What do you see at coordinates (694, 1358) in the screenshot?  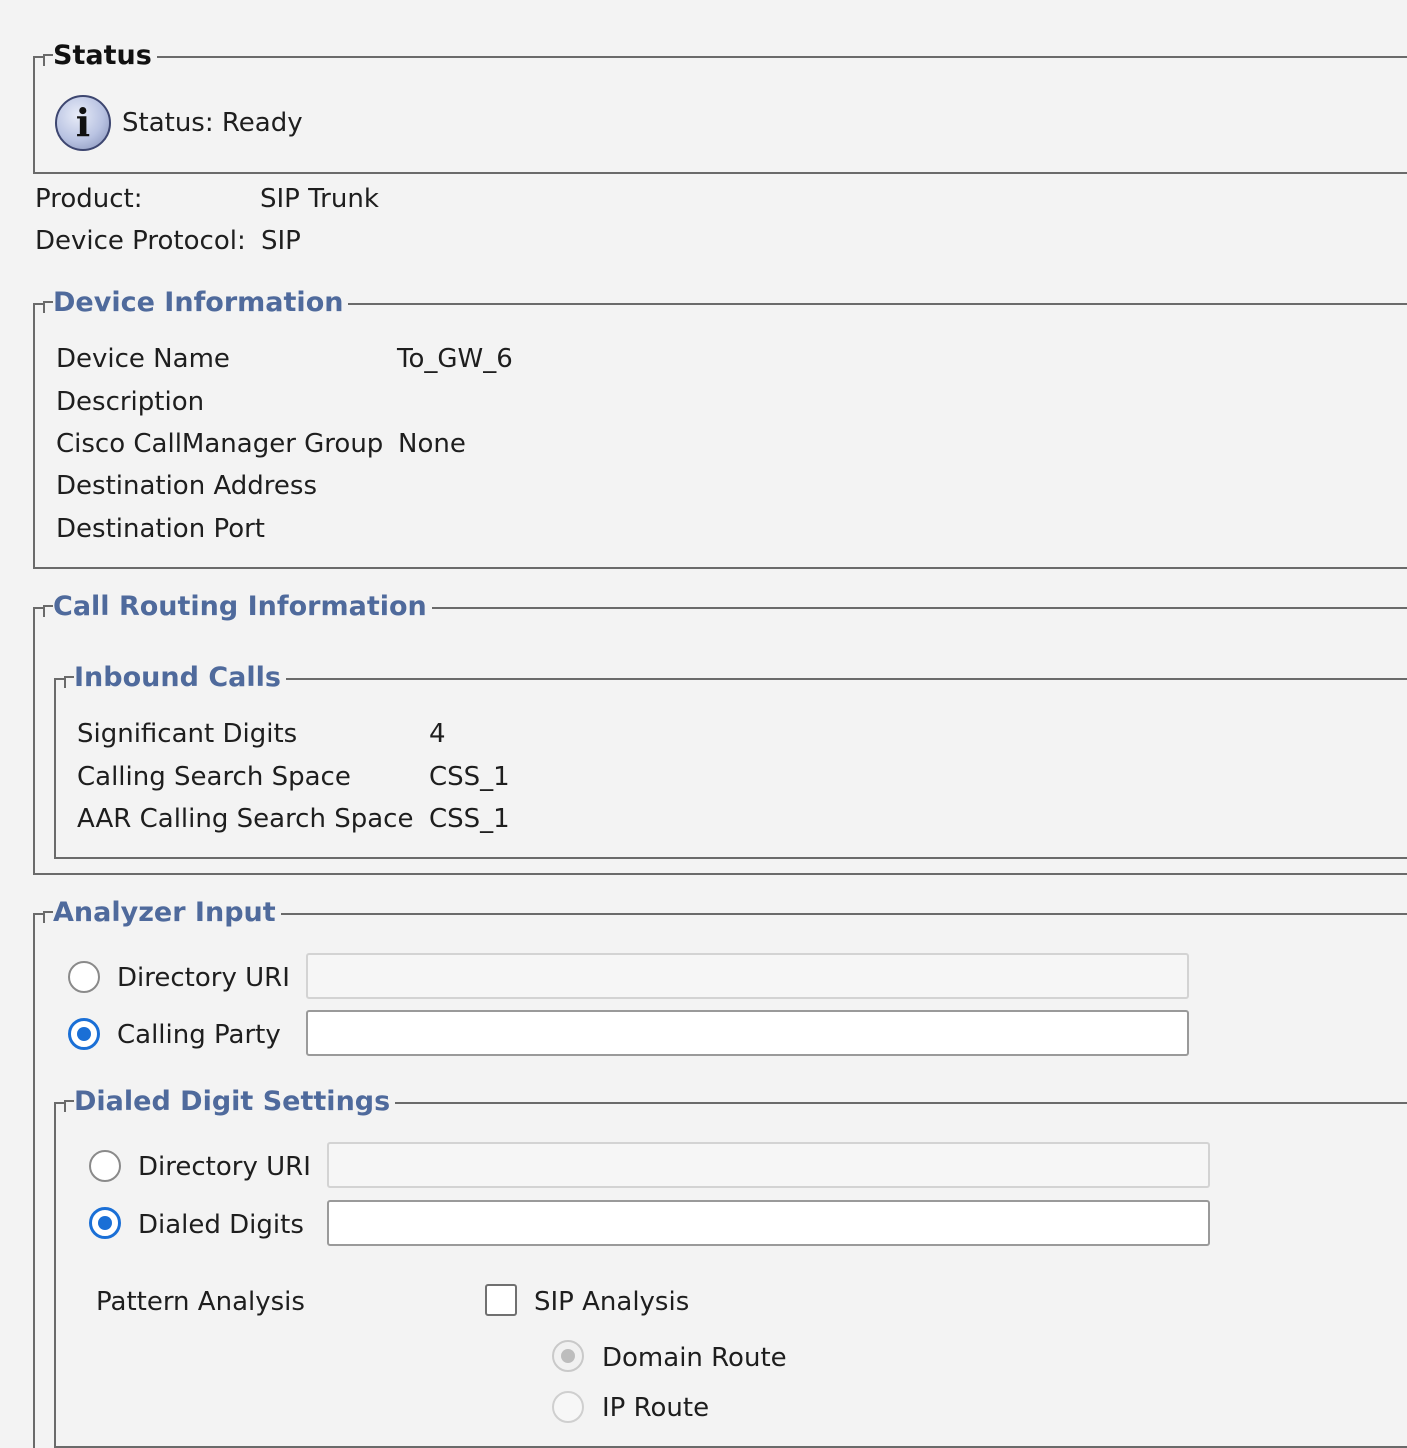 I see `domain-route-label: Domain Route` at bounding box center [694, 1358].